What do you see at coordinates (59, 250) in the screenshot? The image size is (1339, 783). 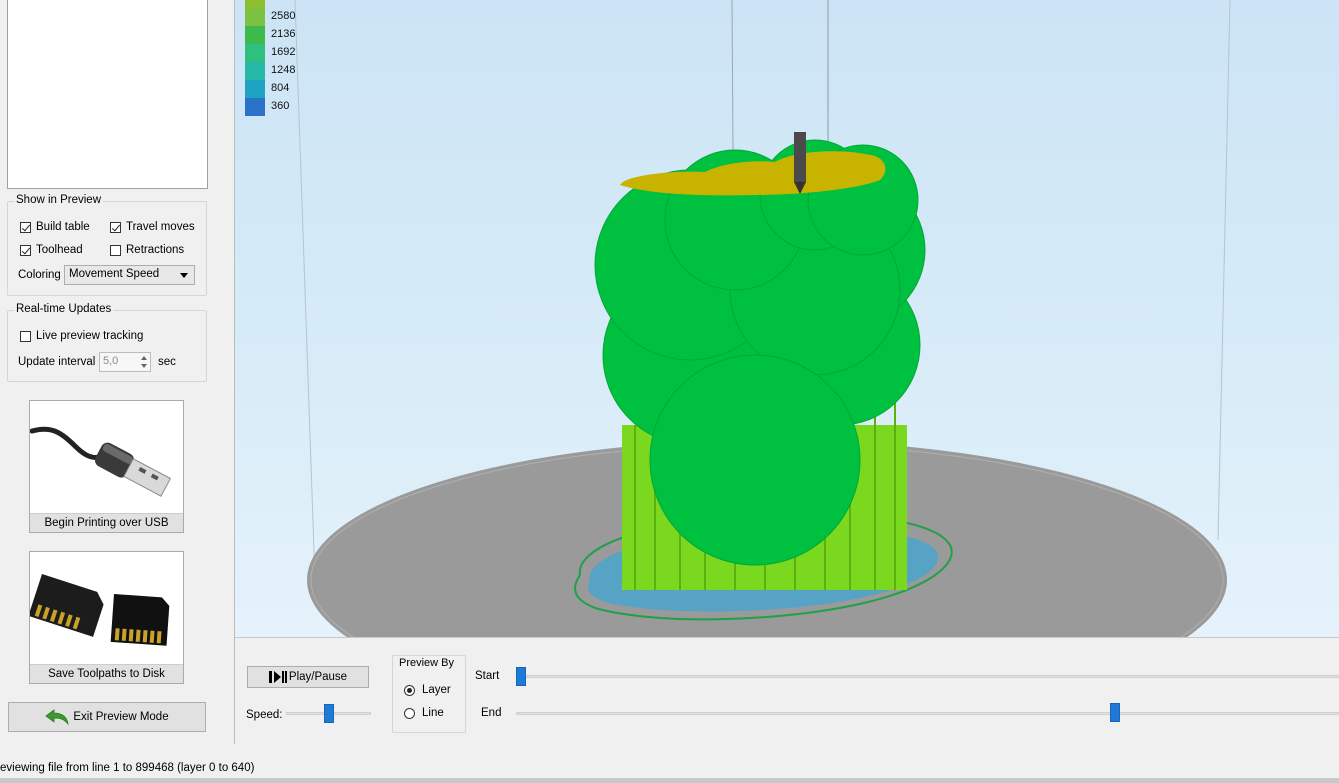 I see `toolhead-label: Toolhead` at bounding box center [59, 250].